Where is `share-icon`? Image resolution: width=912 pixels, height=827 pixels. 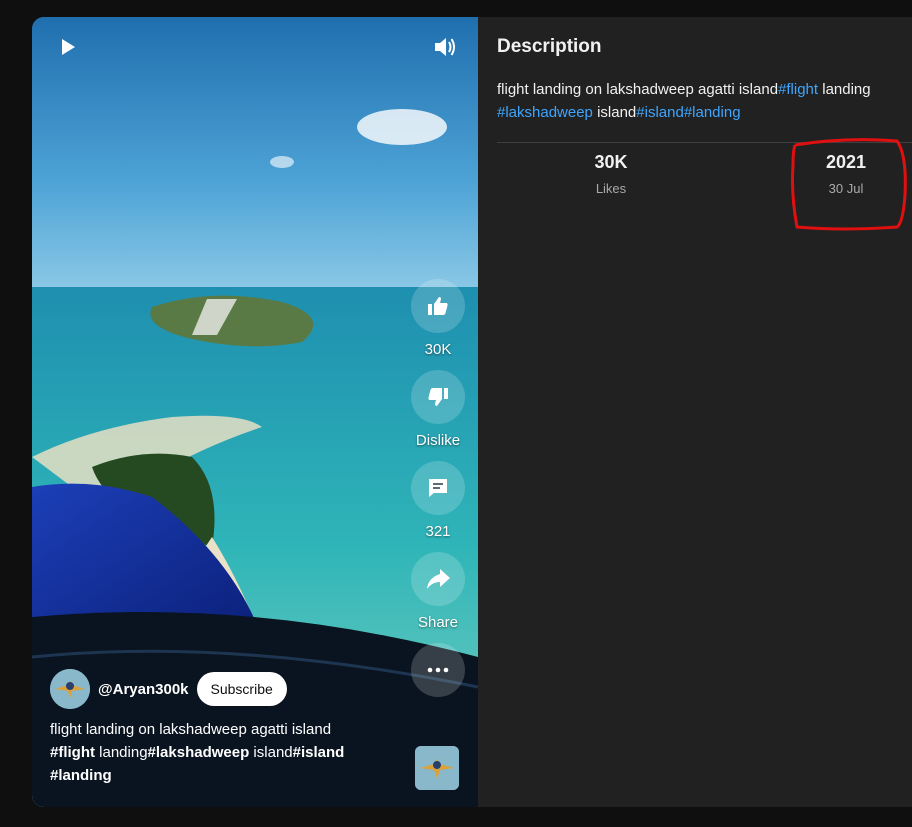
share-icon is located at coordinates (438, 579).